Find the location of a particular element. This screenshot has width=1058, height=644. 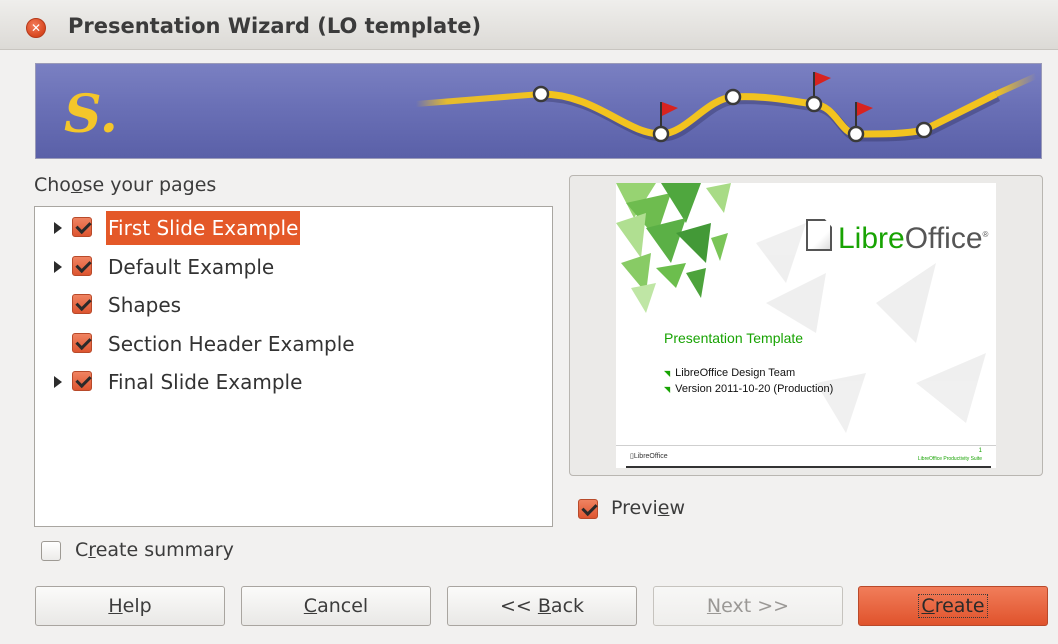

label-text: Create summary is located at coordinates (154, 550).